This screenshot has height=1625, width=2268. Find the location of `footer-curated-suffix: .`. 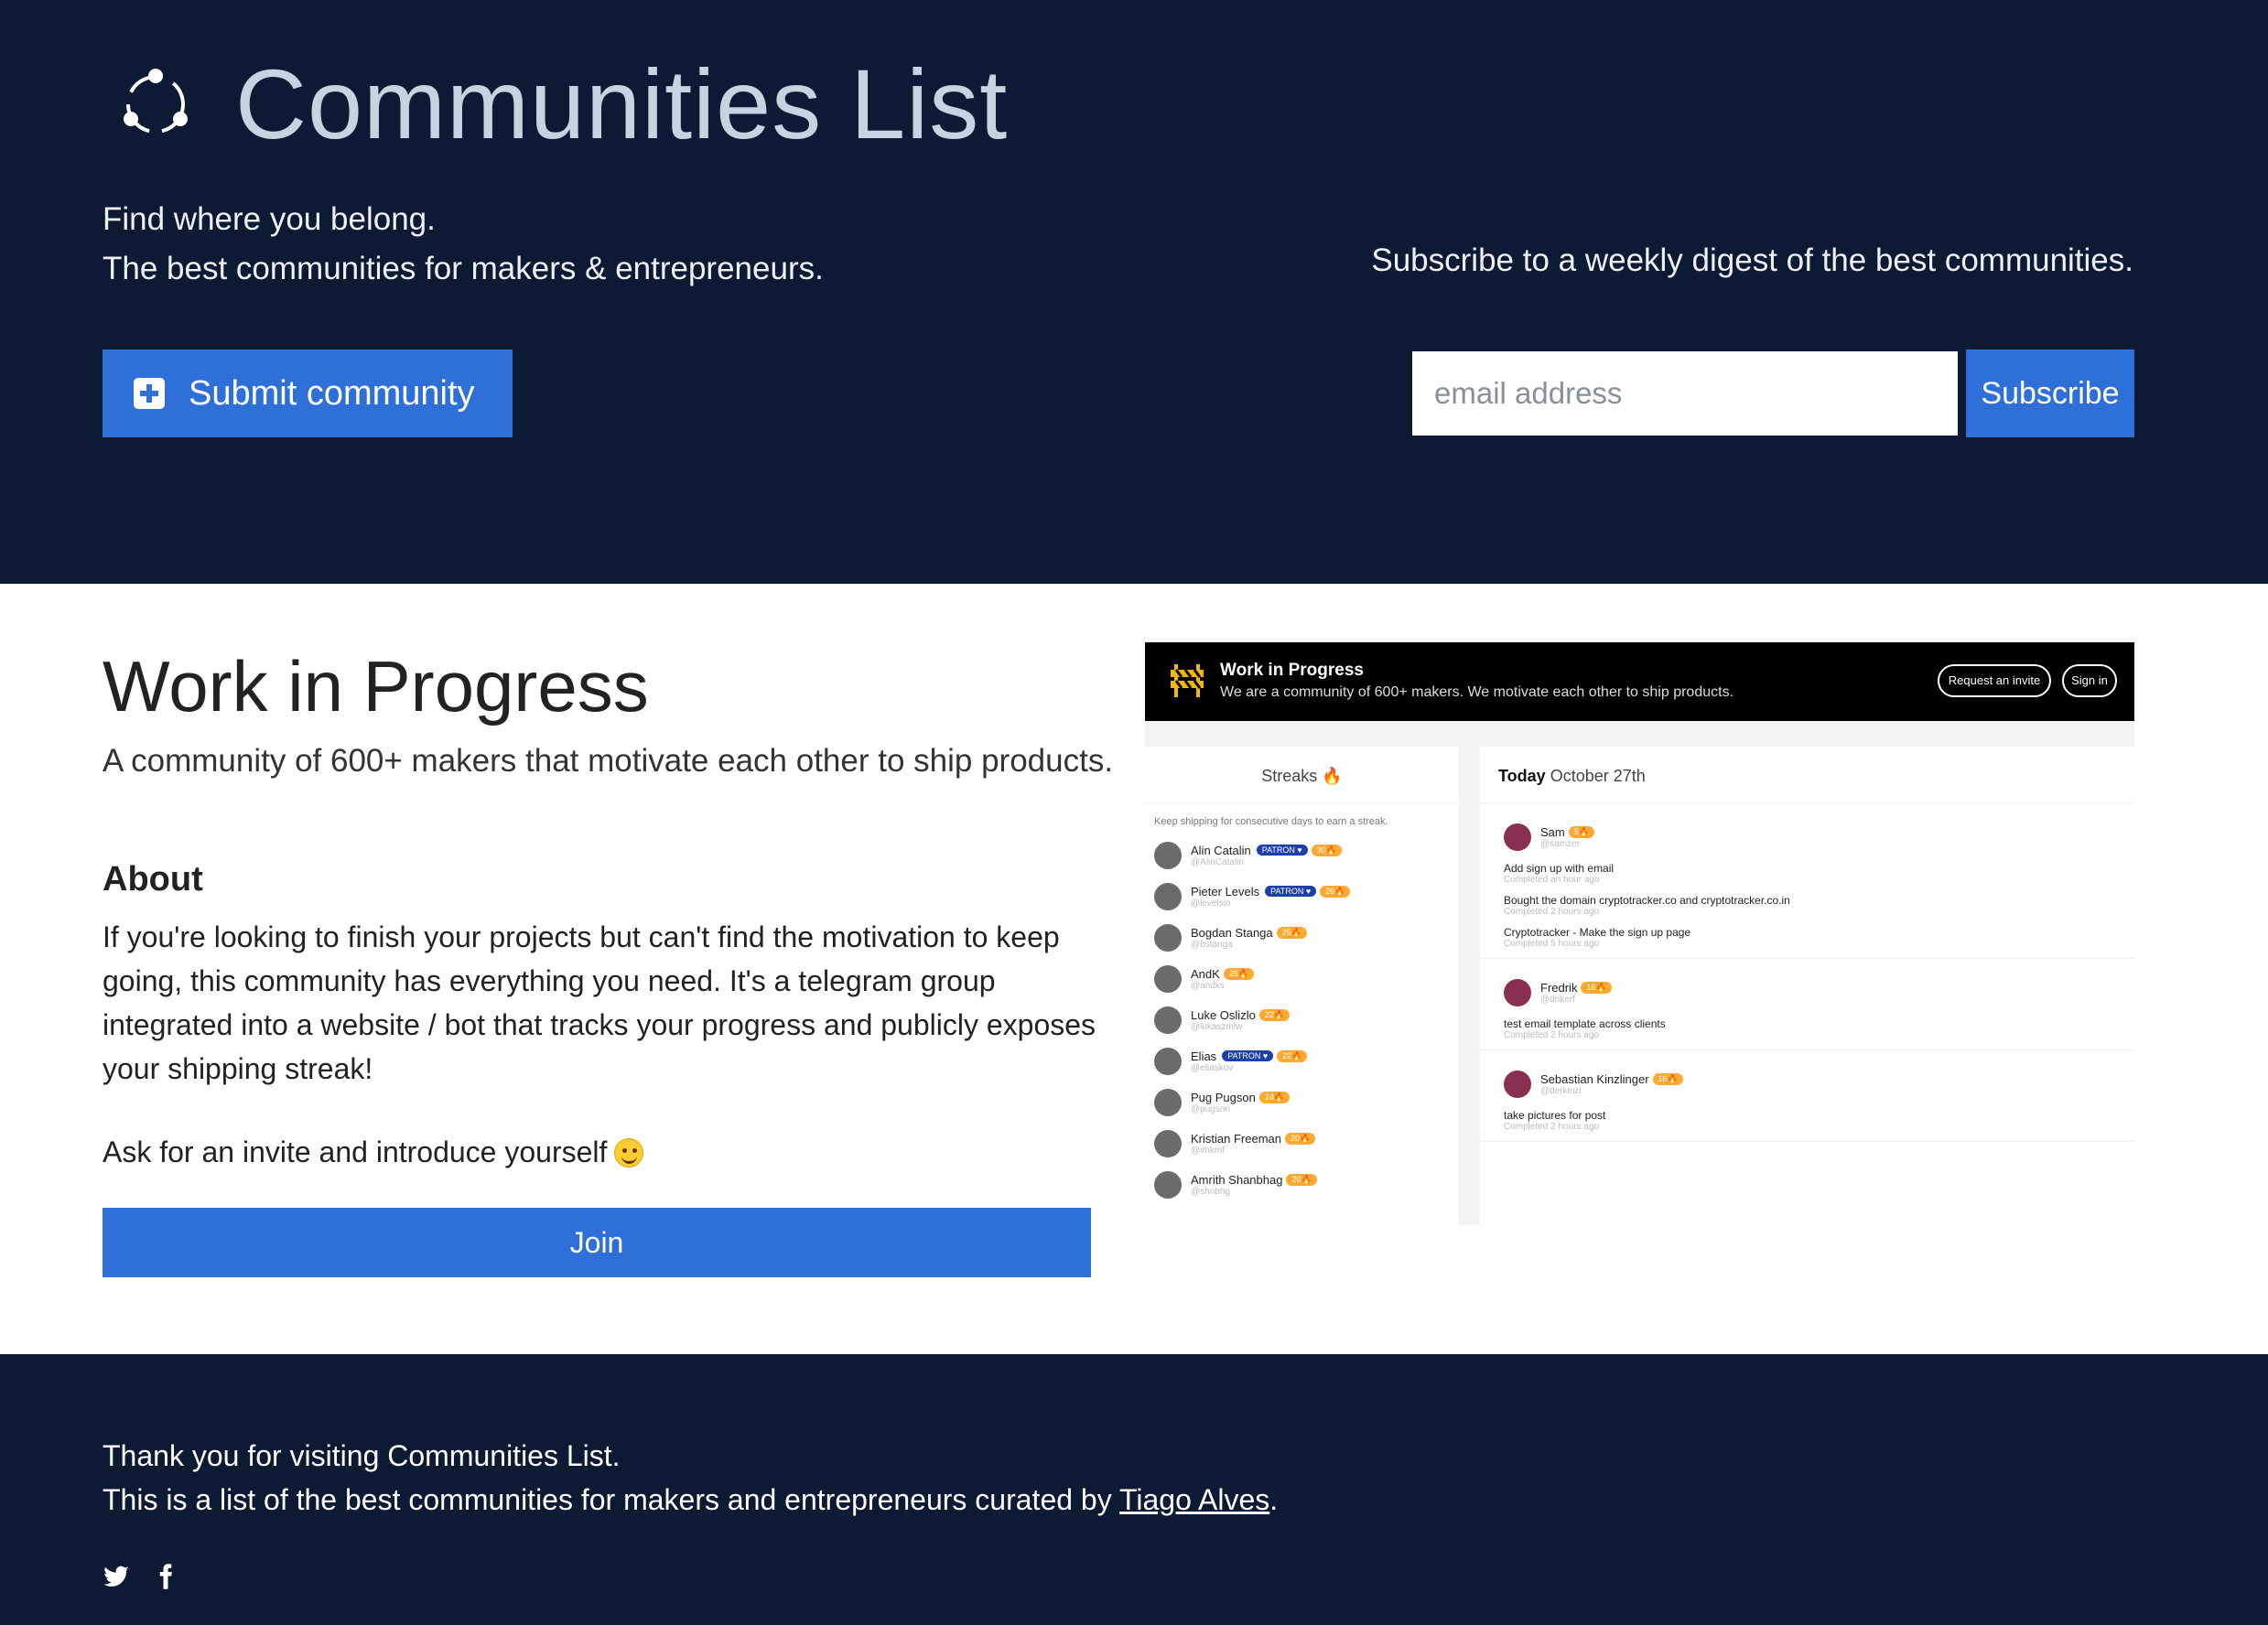

footer-curated-suffix: . is located at coordinates (1274, 1499).